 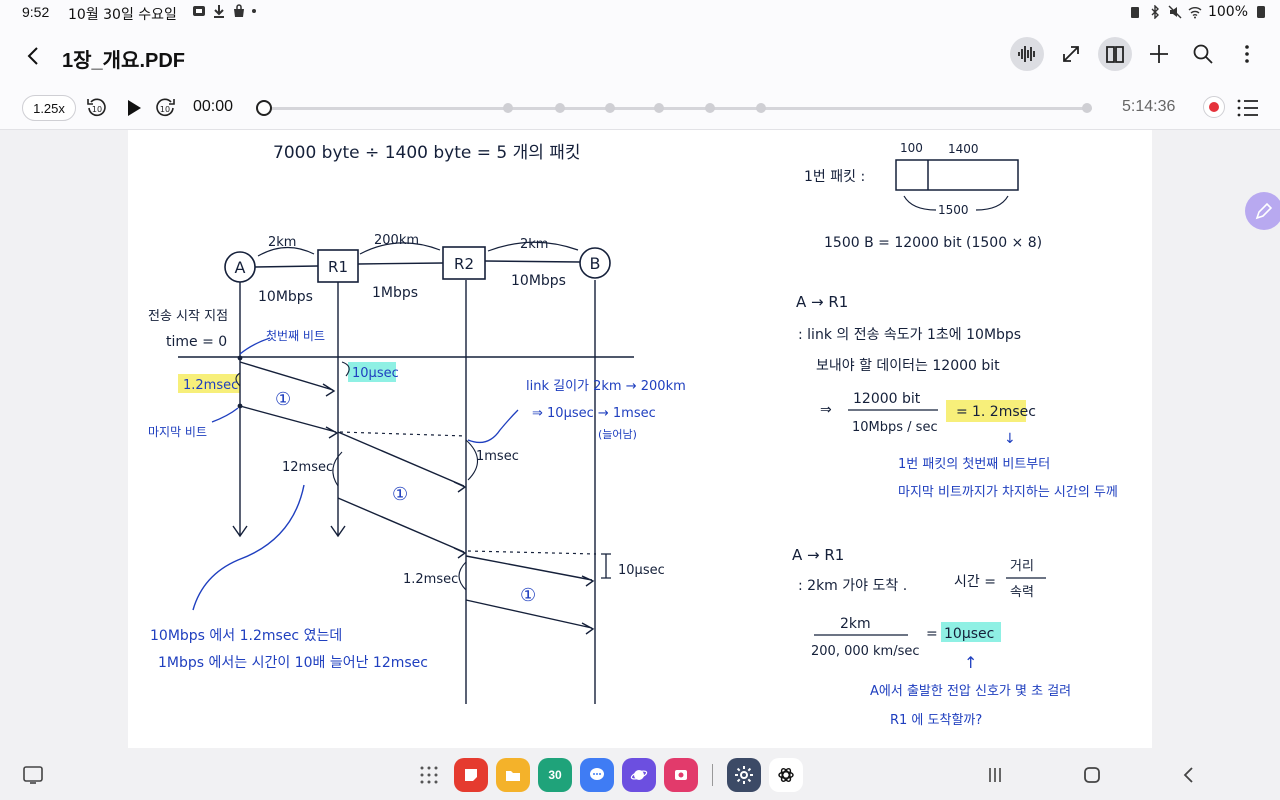 What do you see at coordinates (375, 373) in the screenshot?
I see `propagation-time-1: 10μsec` at bounding box center [375, 373].